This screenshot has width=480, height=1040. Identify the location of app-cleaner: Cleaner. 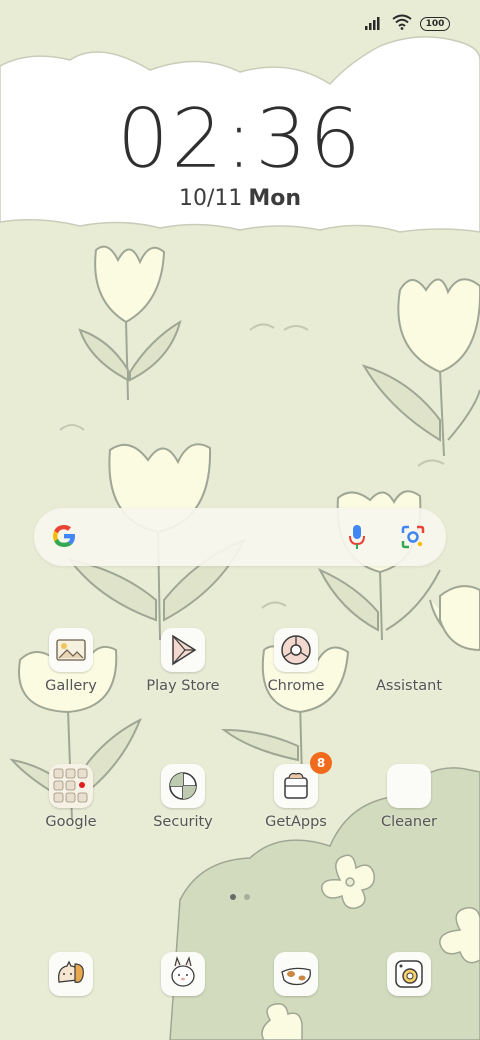
(409, 797).